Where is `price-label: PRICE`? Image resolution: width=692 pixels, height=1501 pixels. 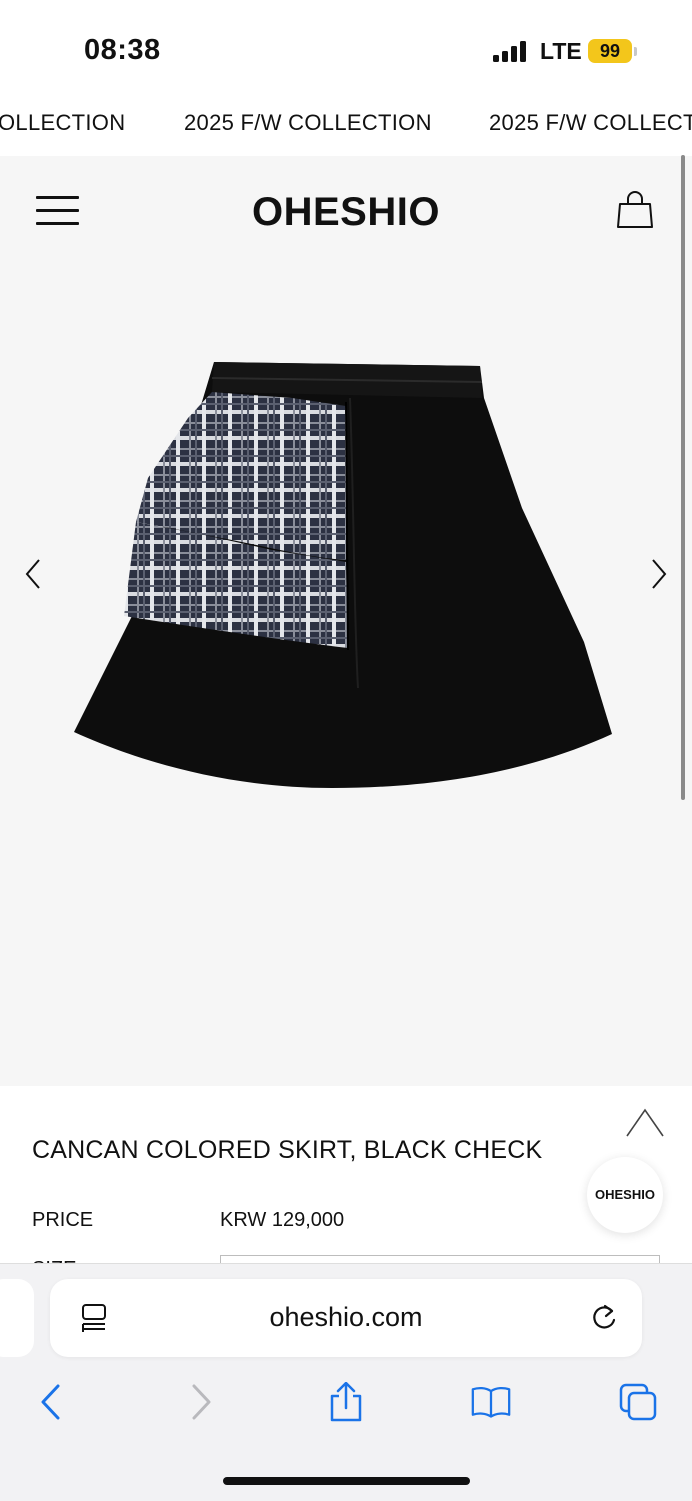
price-label: PRICE is located at coordinates (63, 1220).